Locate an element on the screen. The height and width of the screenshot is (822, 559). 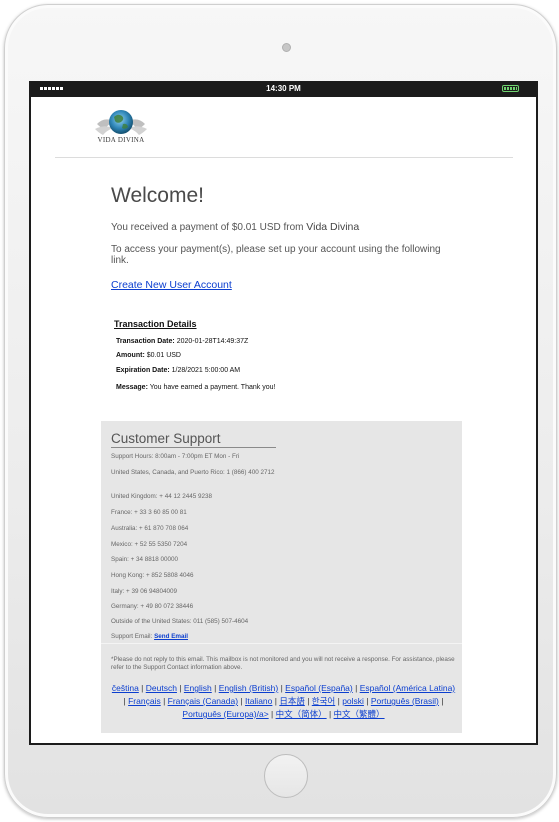
company-name: Vida Divina is located at coordinates (333, 227).